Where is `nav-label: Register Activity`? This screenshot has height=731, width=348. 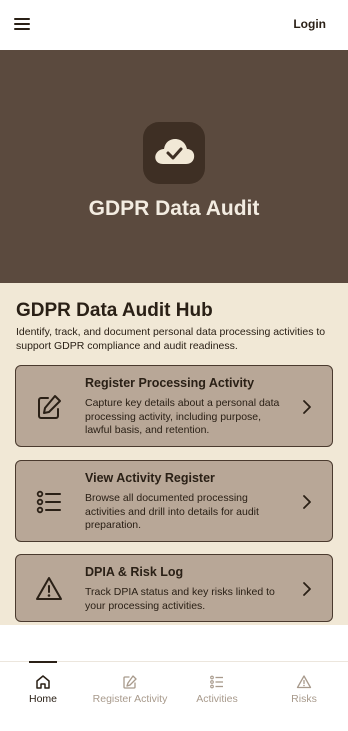
nav-label: Register Activity is located at coordinates (130, 699).